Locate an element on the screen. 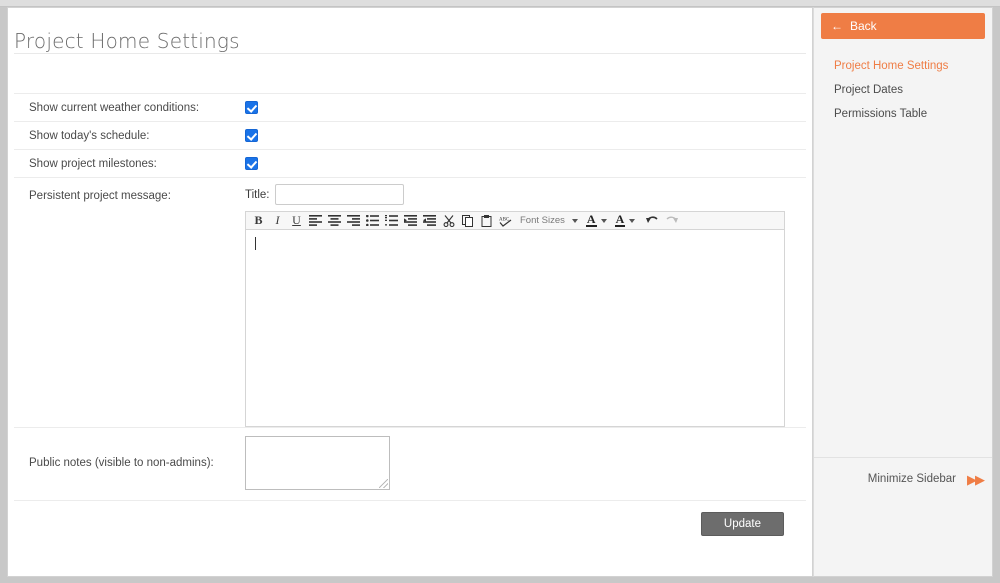  cut-icon is located at coordinates (448, 220).